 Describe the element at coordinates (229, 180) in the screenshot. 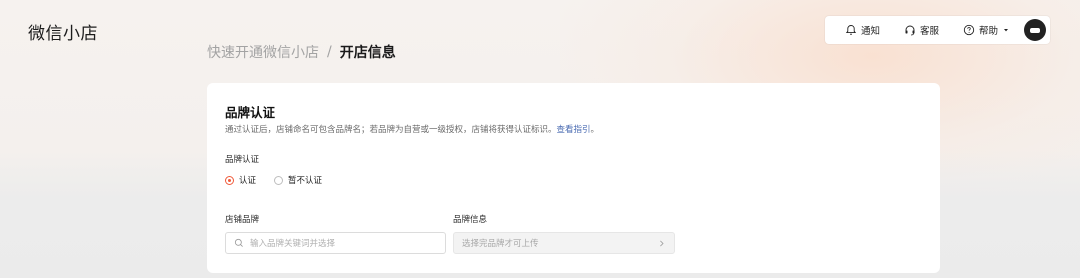

I see `radio-auth-indicator` at that location.